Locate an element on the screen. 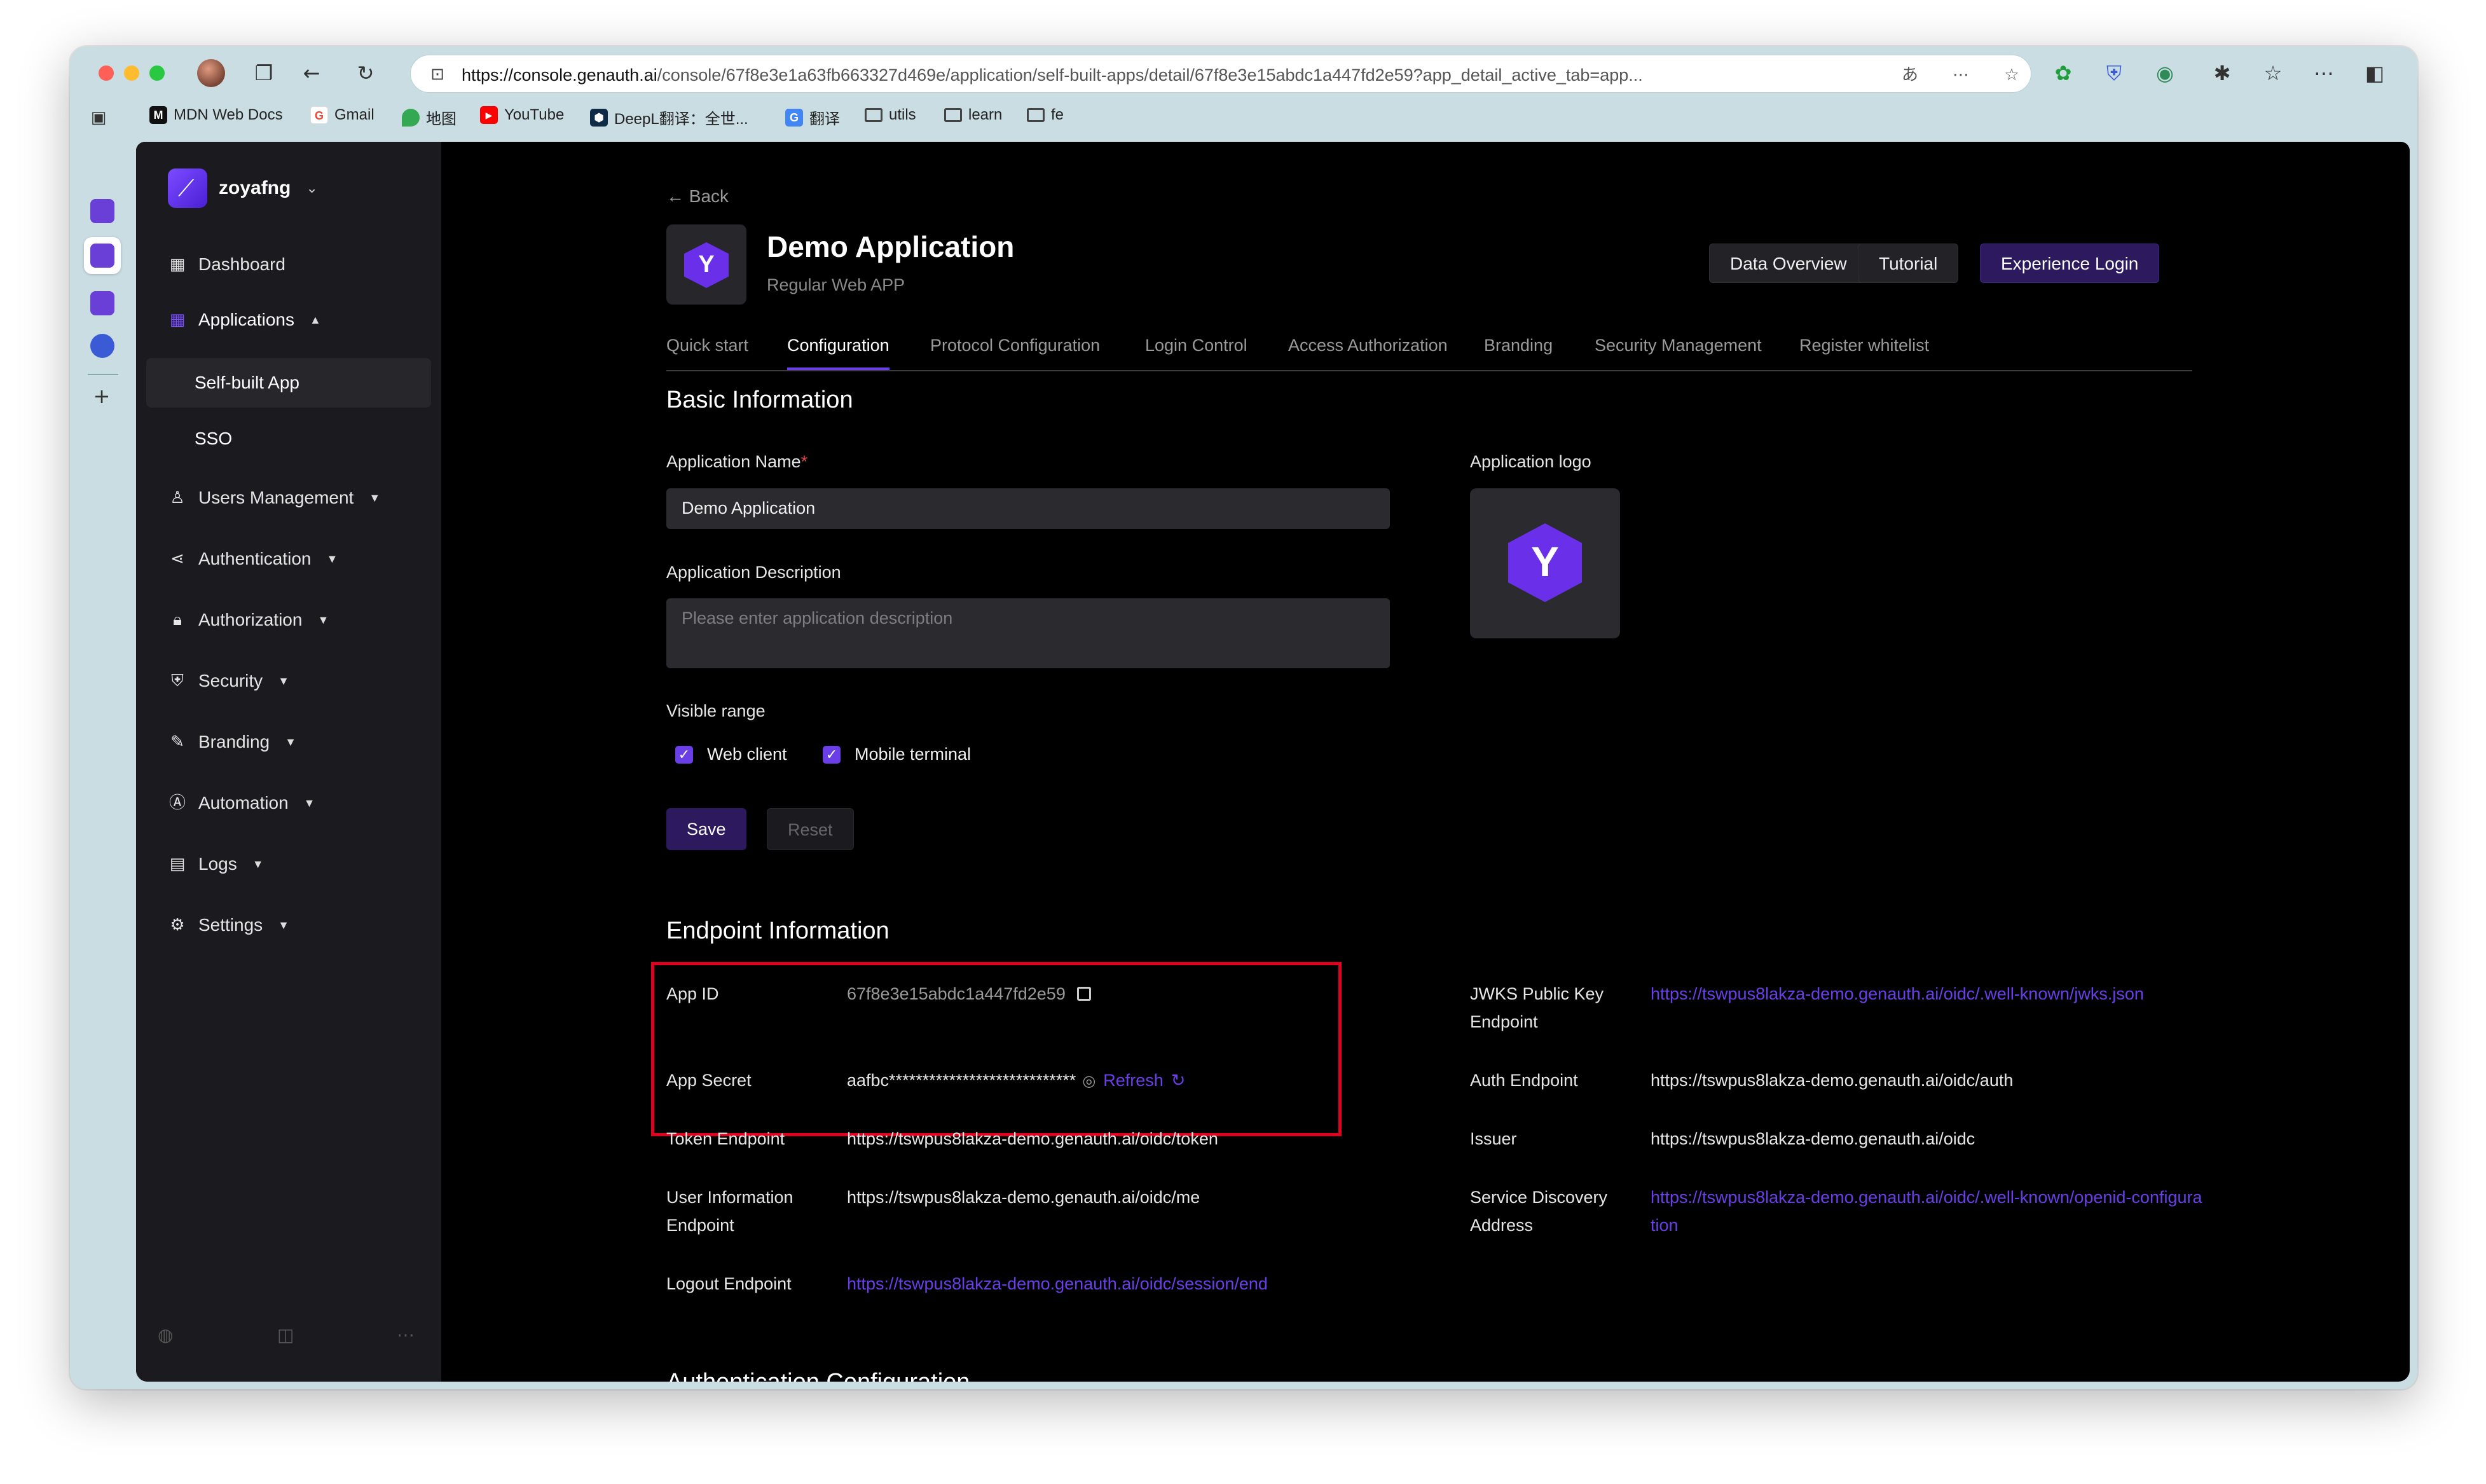  save-button: Save is located at coordinates (706, 829).